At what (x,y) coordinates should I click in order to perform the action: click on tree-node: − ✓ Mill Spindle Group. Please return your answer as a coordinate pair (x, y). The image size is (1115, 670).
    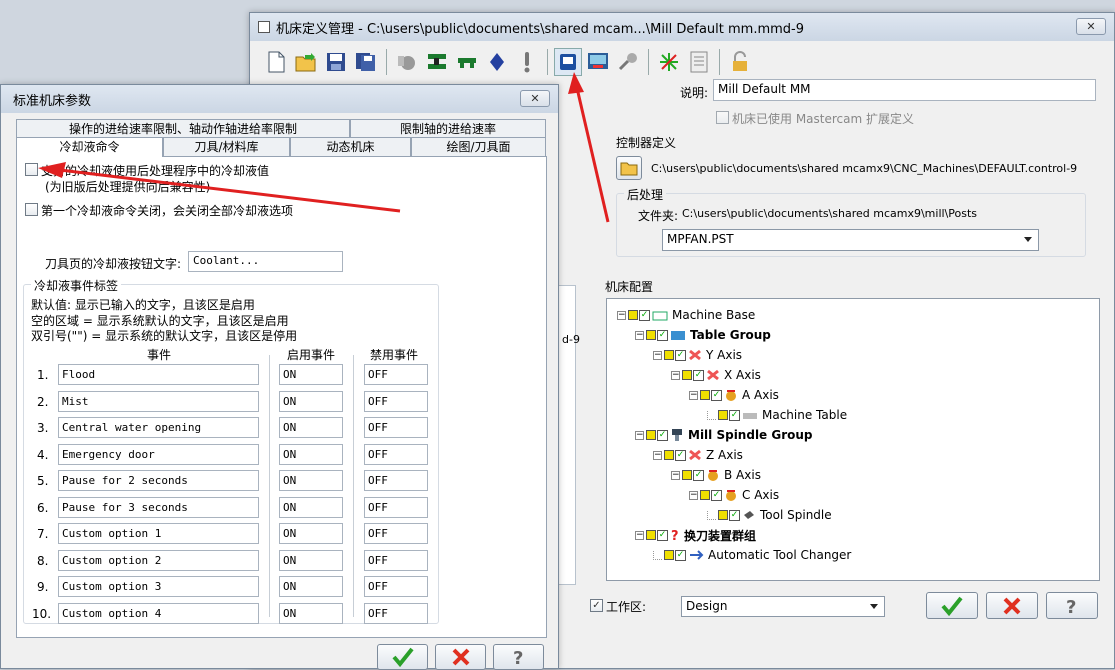
    Looking at the image, I should click on (724, 435).